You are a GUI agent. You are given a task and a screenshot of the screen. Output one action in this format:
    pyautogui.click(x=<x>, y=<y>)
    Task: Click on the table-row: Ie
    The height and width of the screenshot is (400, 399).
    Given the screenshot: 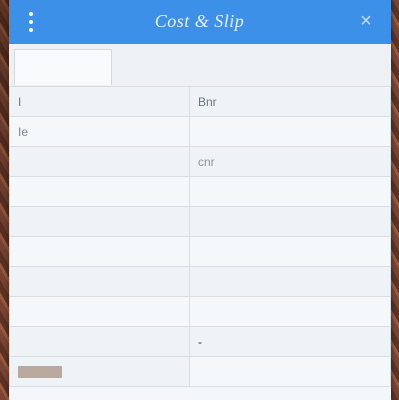 What is the action you would take?
    pyautogui.click(x=200, y=131)
    